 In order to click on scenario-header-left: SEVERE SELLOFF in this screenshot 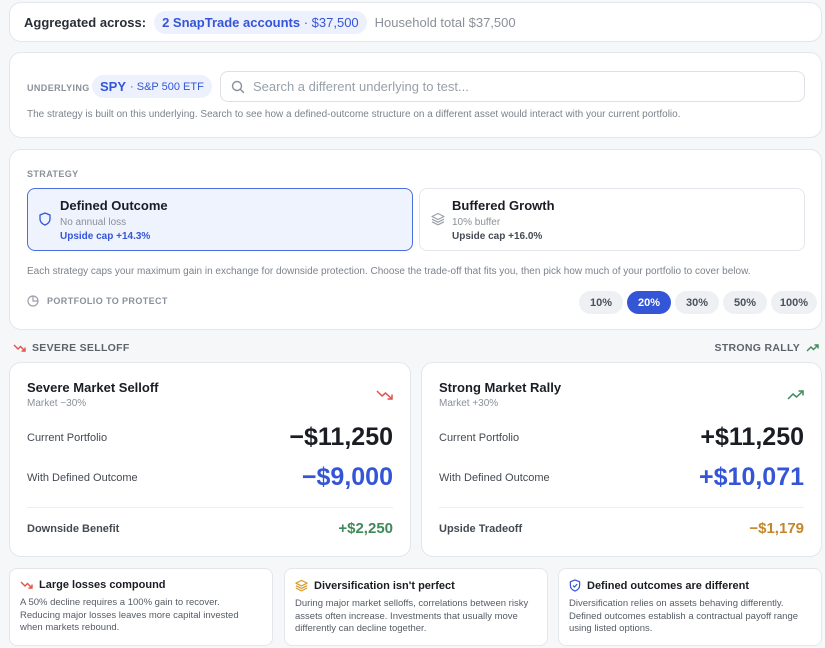, I will do `click(71, 348)`.